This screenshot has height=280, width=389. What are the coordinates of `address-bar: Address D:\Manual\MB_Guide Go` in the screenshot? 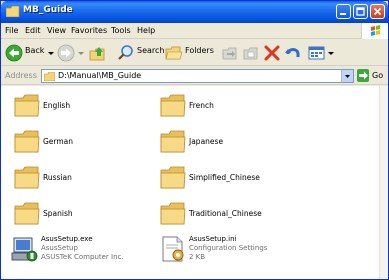 It's located at (194, 76).